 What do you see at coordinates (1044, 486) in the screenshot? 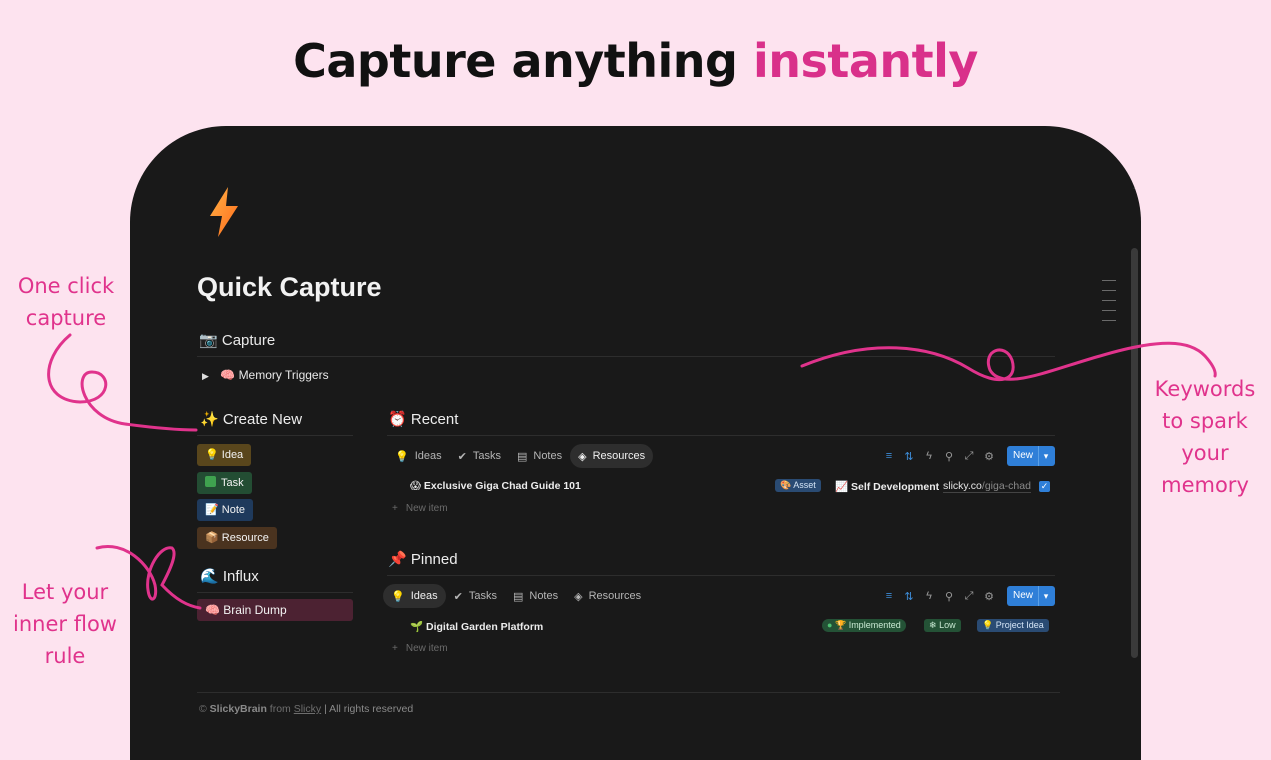
I see `done-checkbox: ✓` at bounding box center [1044, 486].